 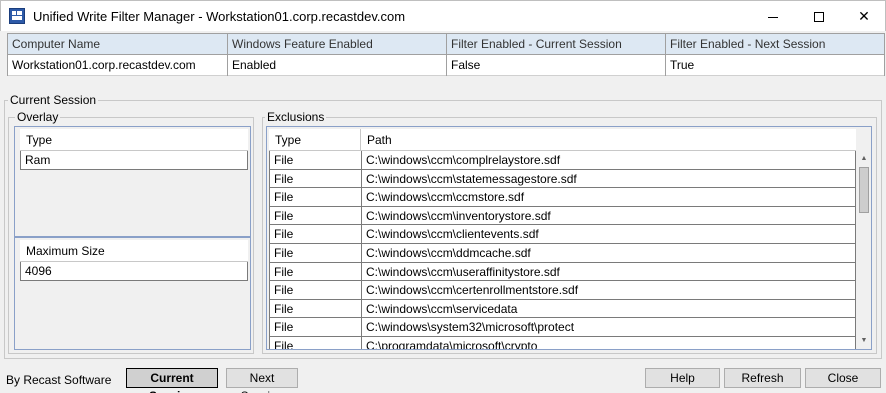 I want to click on minimize-button, so click(x=773, y=16).